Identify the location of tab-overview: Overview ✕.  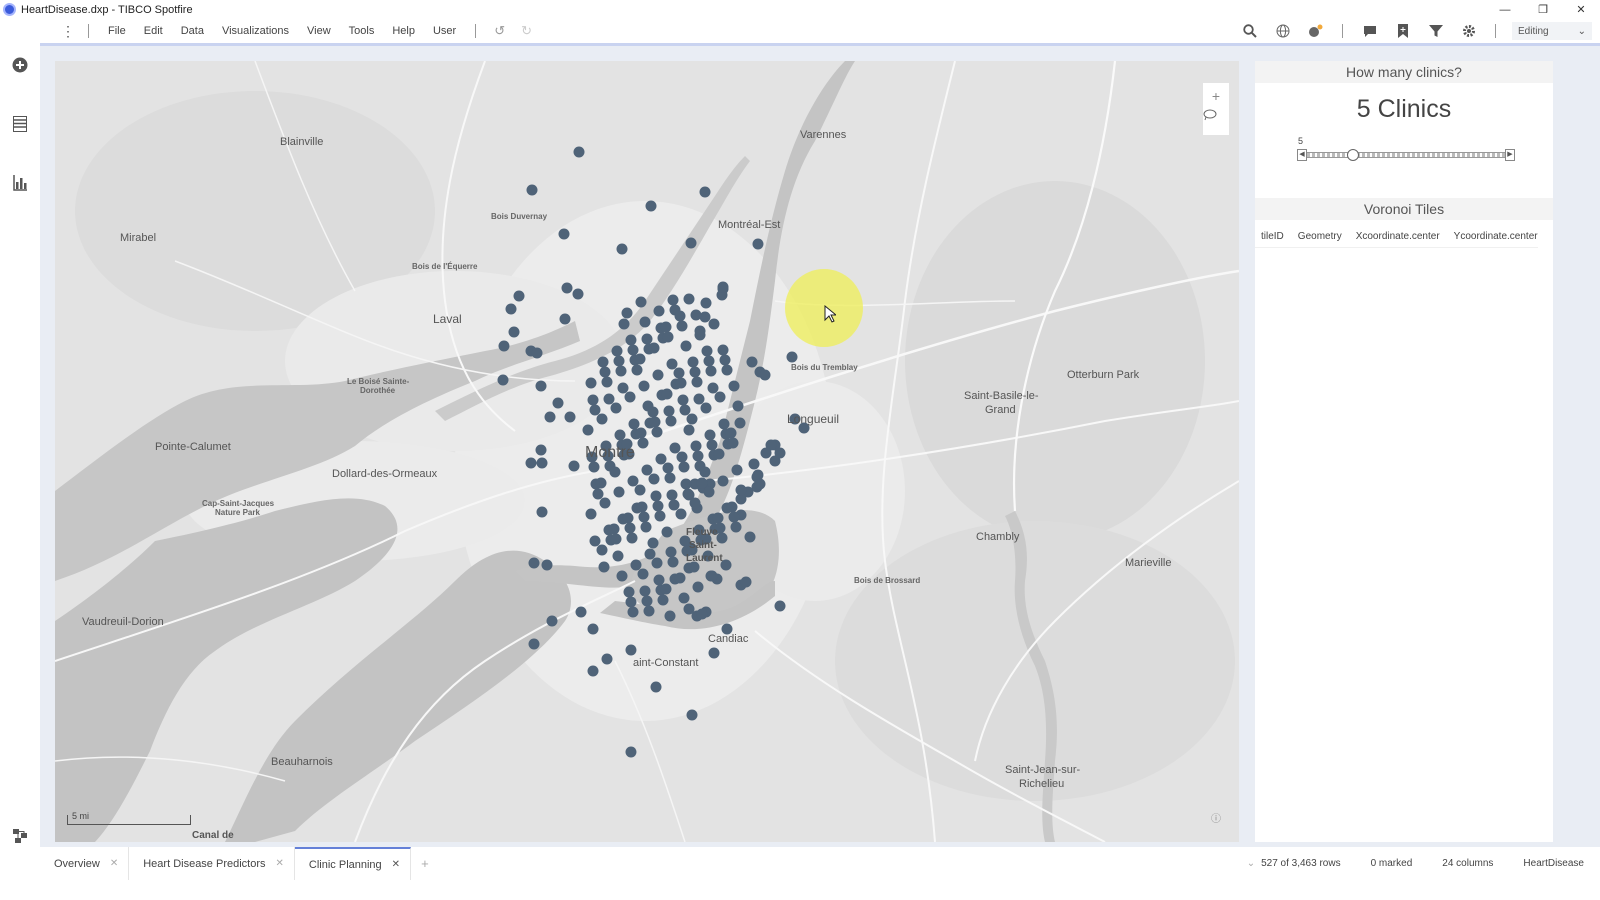
(85, 863).